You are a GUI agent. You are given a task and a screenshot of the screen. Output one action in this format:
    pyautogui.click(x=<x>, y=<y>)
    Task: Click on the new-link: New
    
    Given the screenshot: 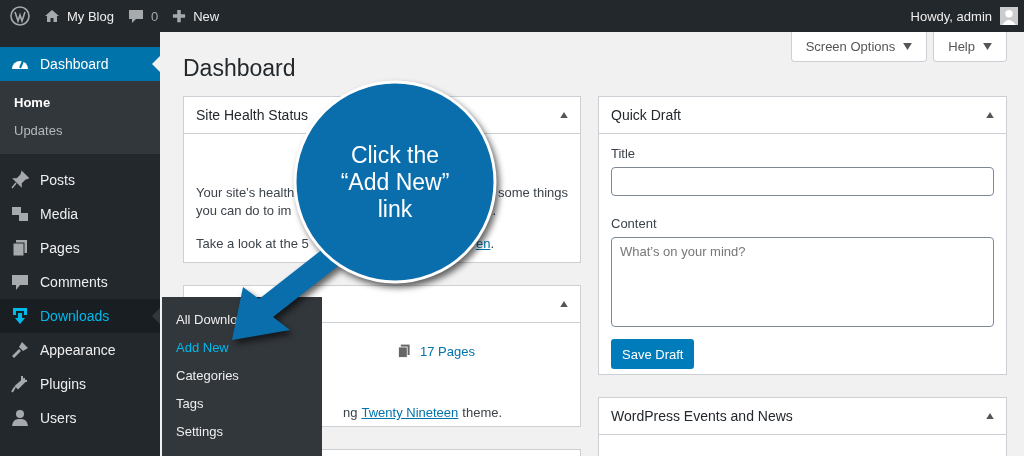 What is the action you would take?
    pyautogui.click(x=206, y=16)
    